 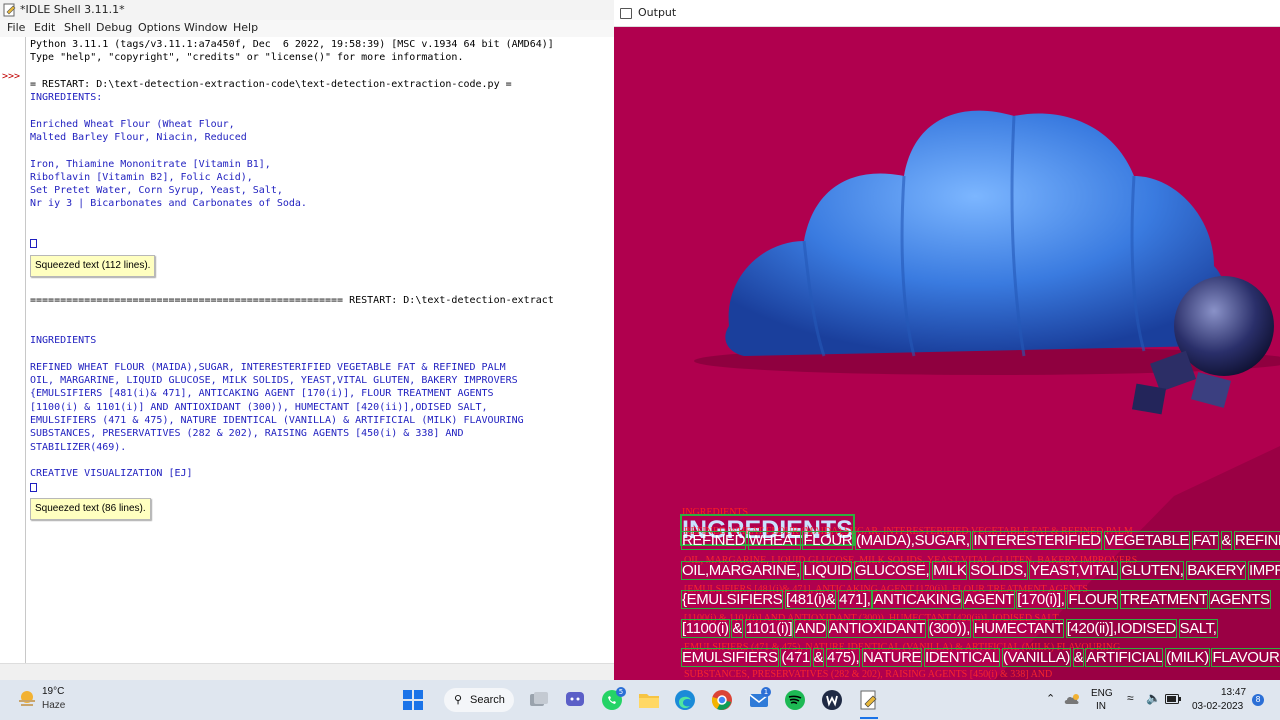 I want to click on chevron-up-icon: ⌃, so click(x=1050, y=698).